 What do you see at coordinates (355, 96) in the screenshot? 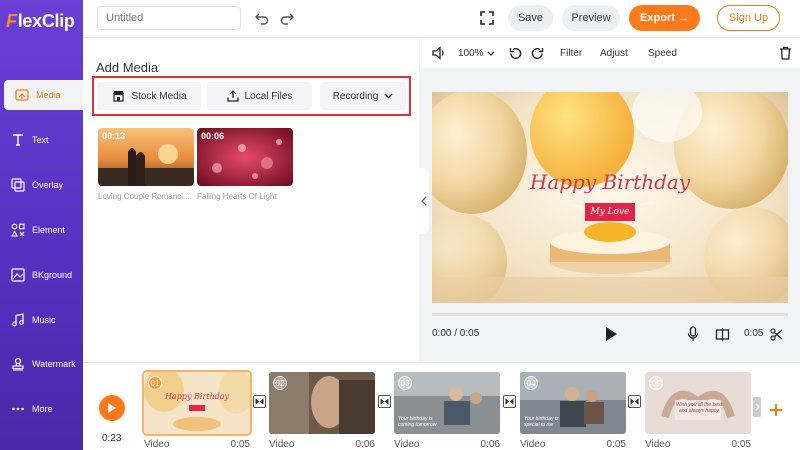
I see `recording-label: Recording` at bounding box center [355, 96].